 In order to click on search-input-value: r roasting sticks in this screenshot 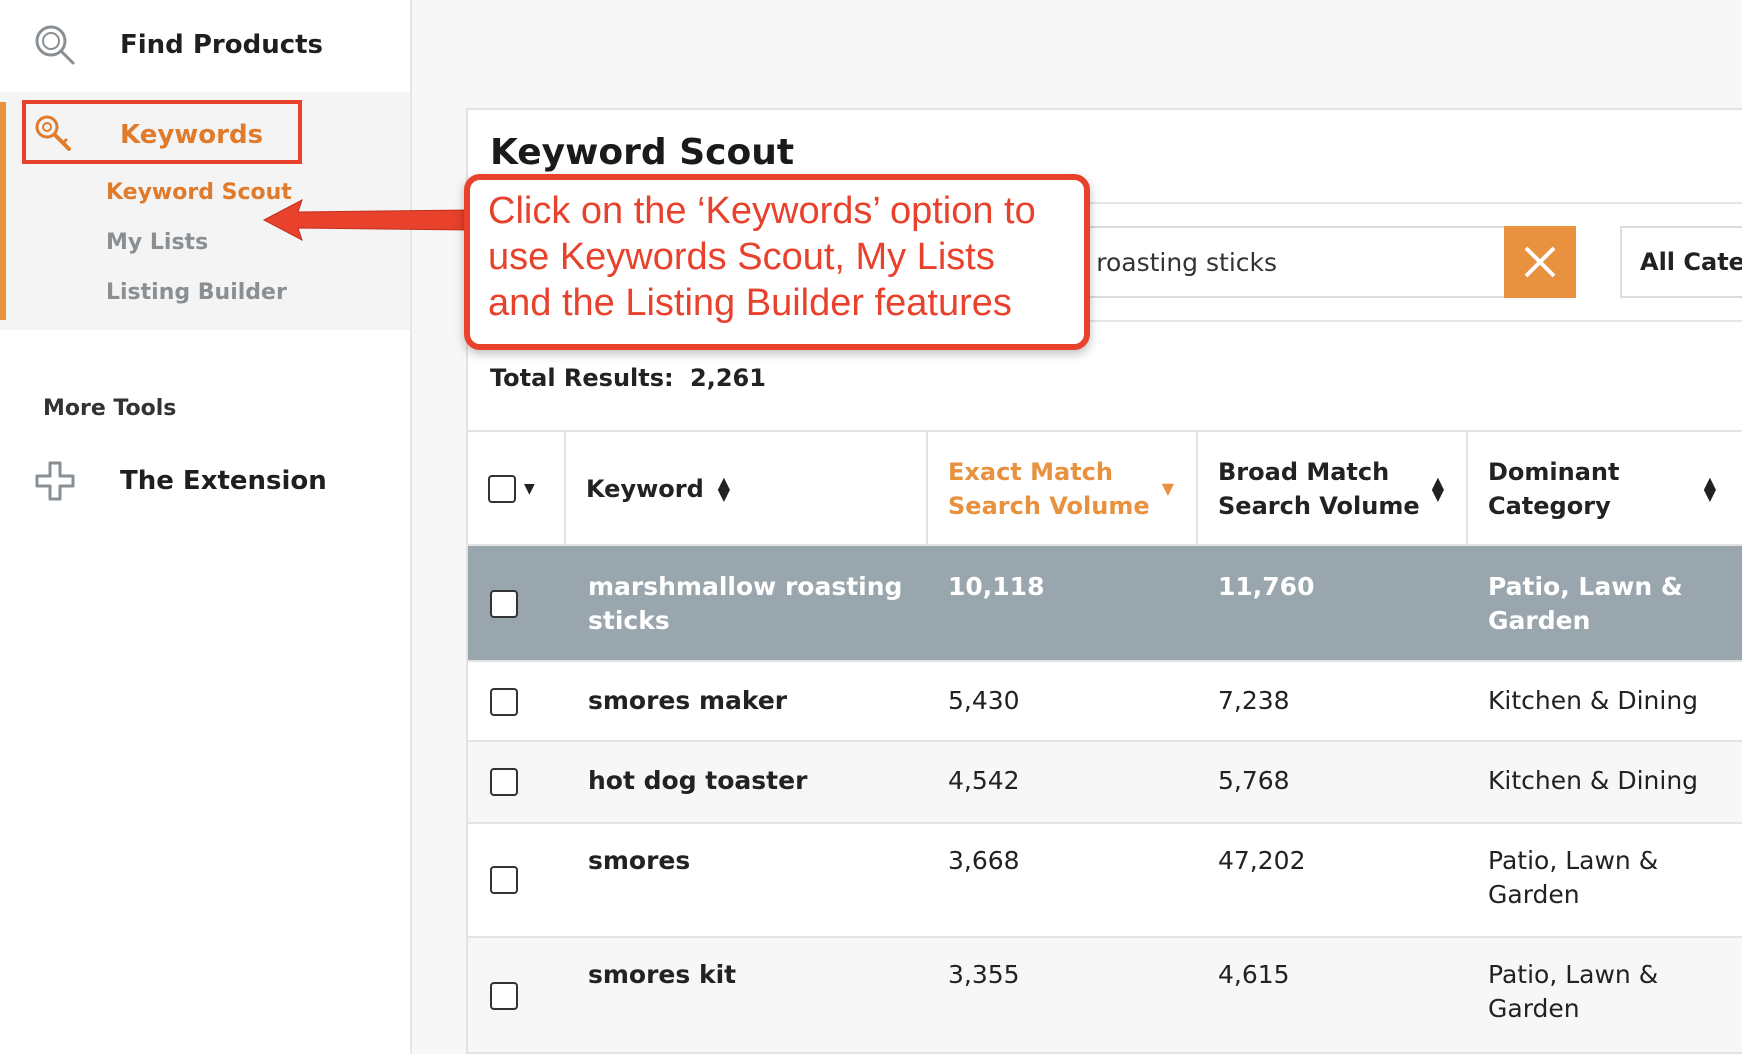, I will do `click(1178, 262)`.